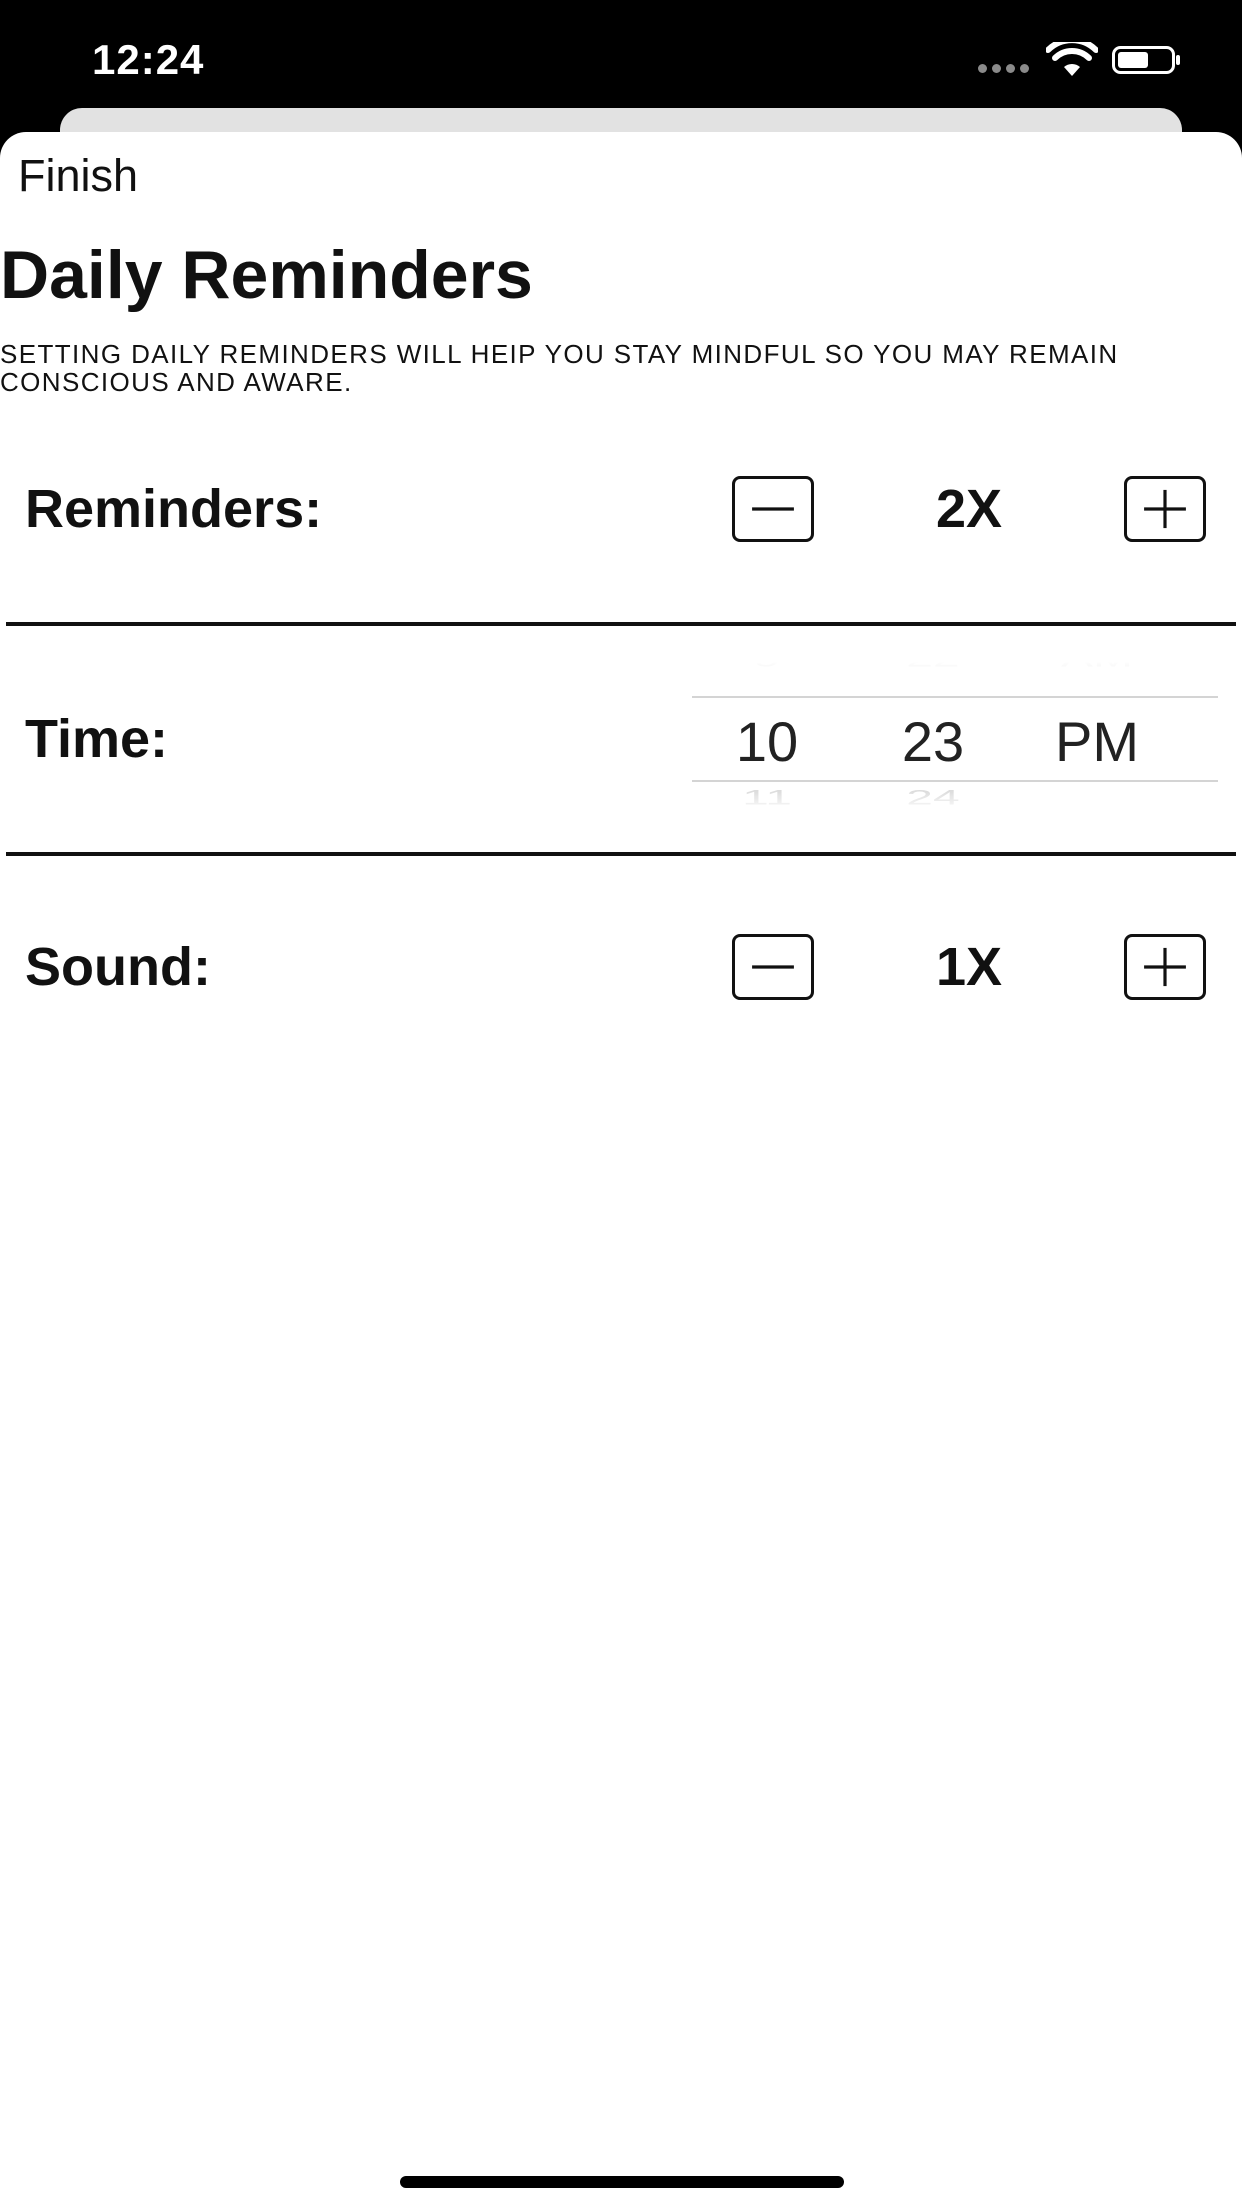 The width and height of the screenshot is (1242, 2208). Describe the element at coordinates (97, 739) in the screenshot. I see `time-label: Time:` at that location.